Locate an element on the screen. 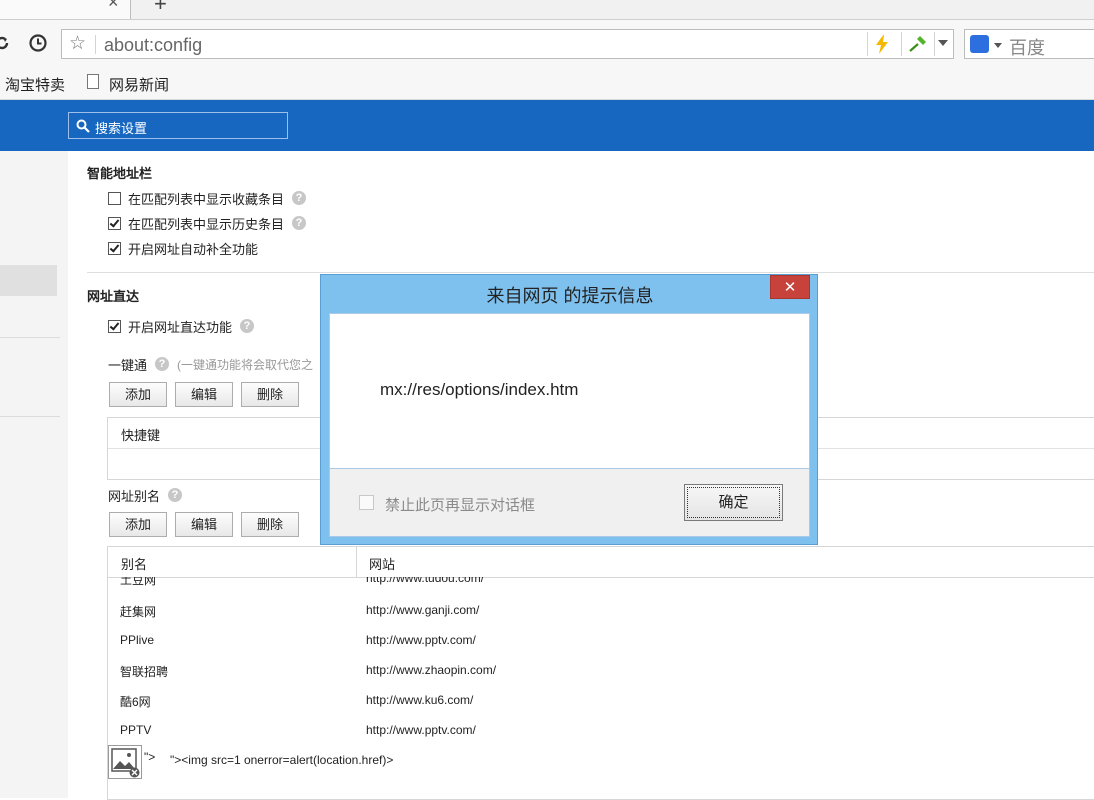 The width and height of the screenshot is (1094, 800). column-header-alias: 别名 is located at coordinates (134, 564).